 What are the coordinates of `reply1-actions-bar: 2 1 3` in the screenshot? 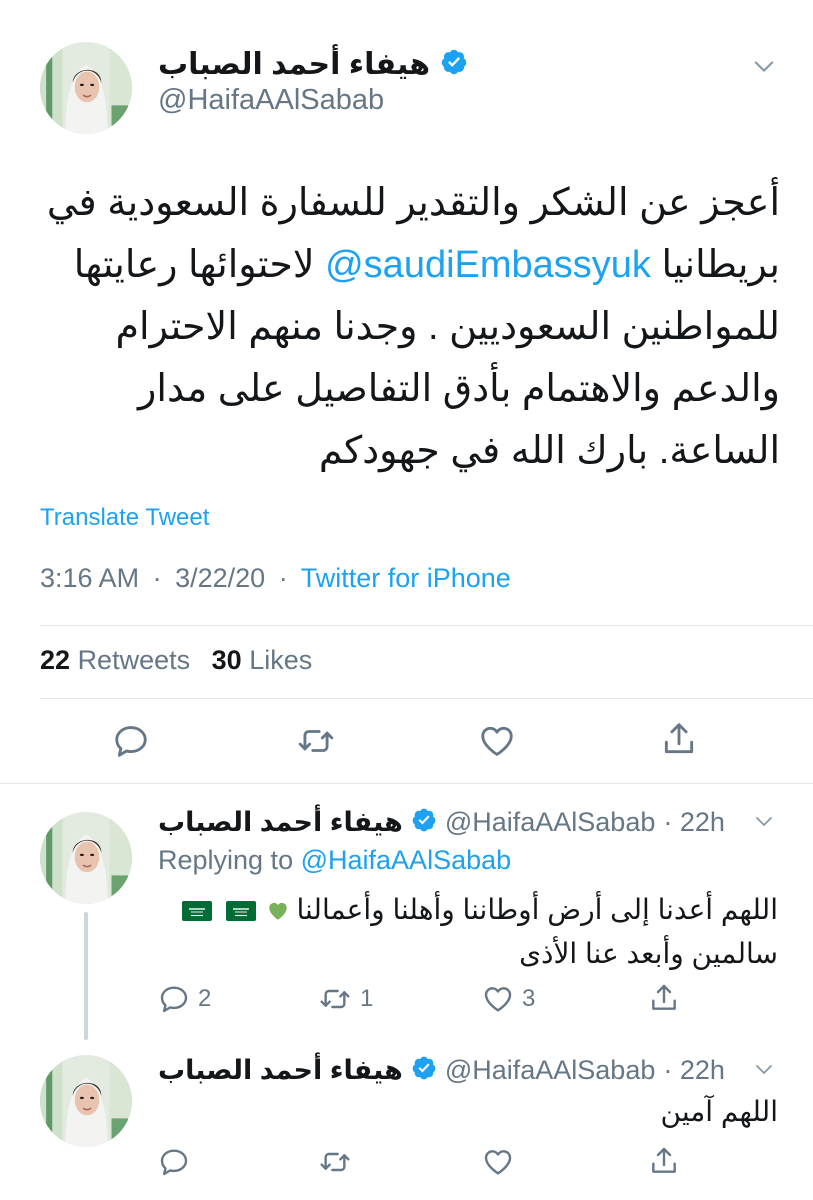 It's located at (458, 1000).